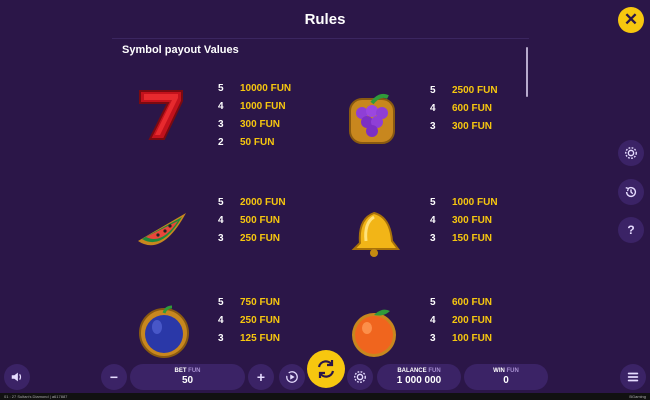 Image resolution: width=650 pixels, height=400 pixels. Describe the element at coordinates (187, 380) in the screenshot. I see `bet-value: 50` at that location.